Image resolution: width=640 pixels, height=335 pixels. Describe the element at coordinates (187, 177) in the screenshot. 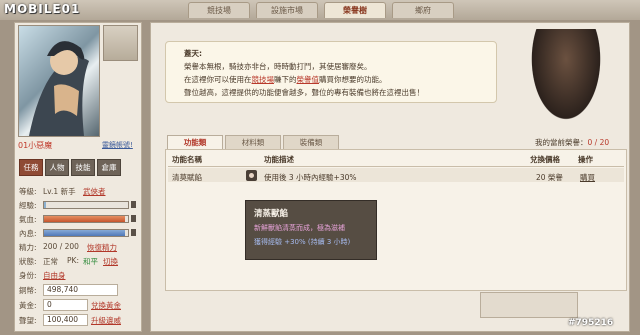

I see `row-item-name: 清莫賦餡` at that location.